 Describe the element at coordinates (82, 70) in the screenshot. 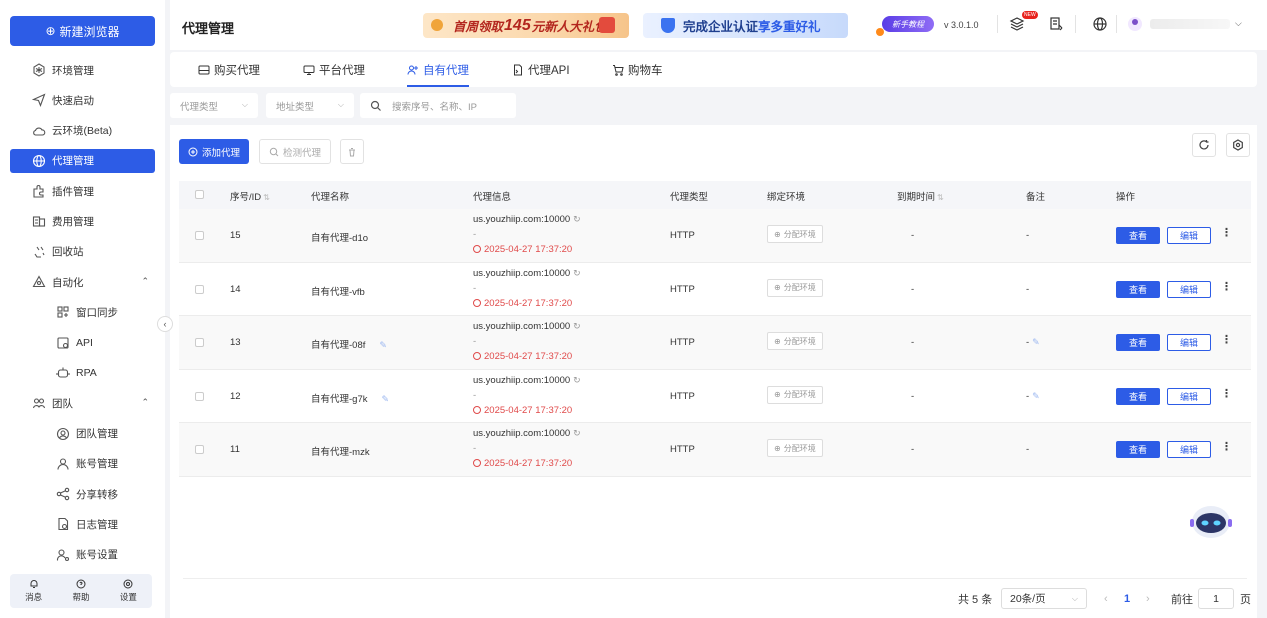

I see `sidebar-item-0: 环境管理` at that location.